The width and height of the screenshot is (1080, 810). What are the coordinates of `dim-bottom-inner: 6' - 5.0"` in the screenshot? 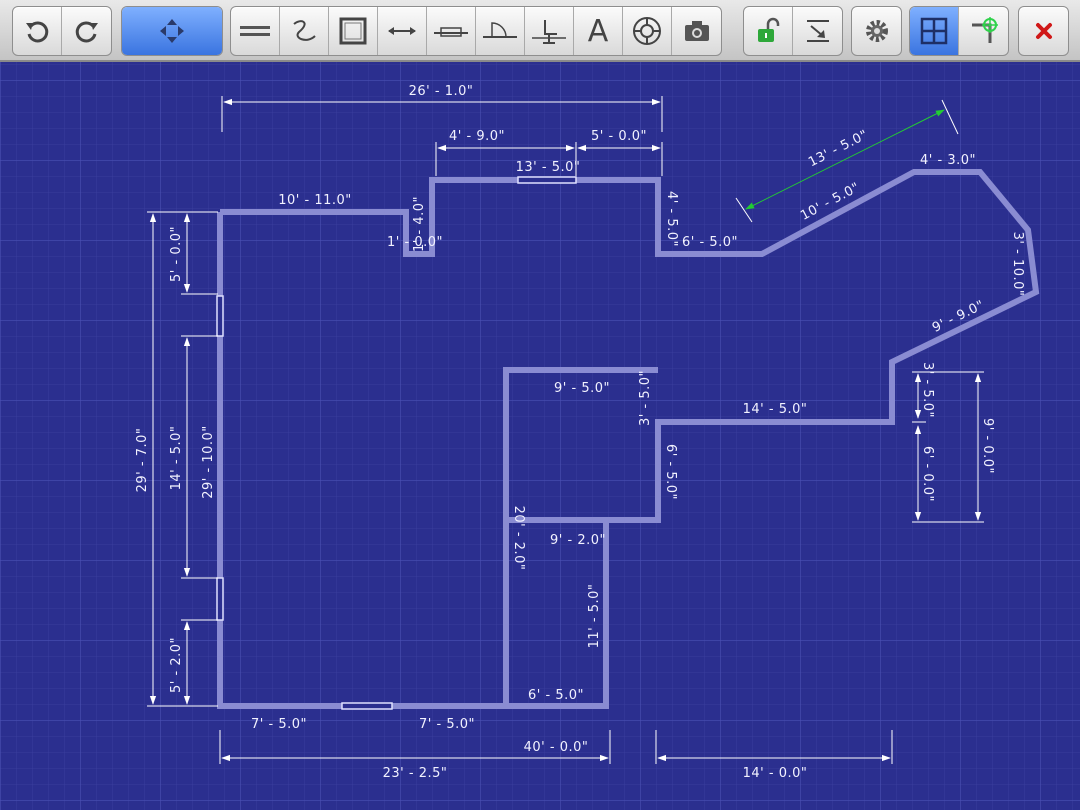 It's located at (556, 695).